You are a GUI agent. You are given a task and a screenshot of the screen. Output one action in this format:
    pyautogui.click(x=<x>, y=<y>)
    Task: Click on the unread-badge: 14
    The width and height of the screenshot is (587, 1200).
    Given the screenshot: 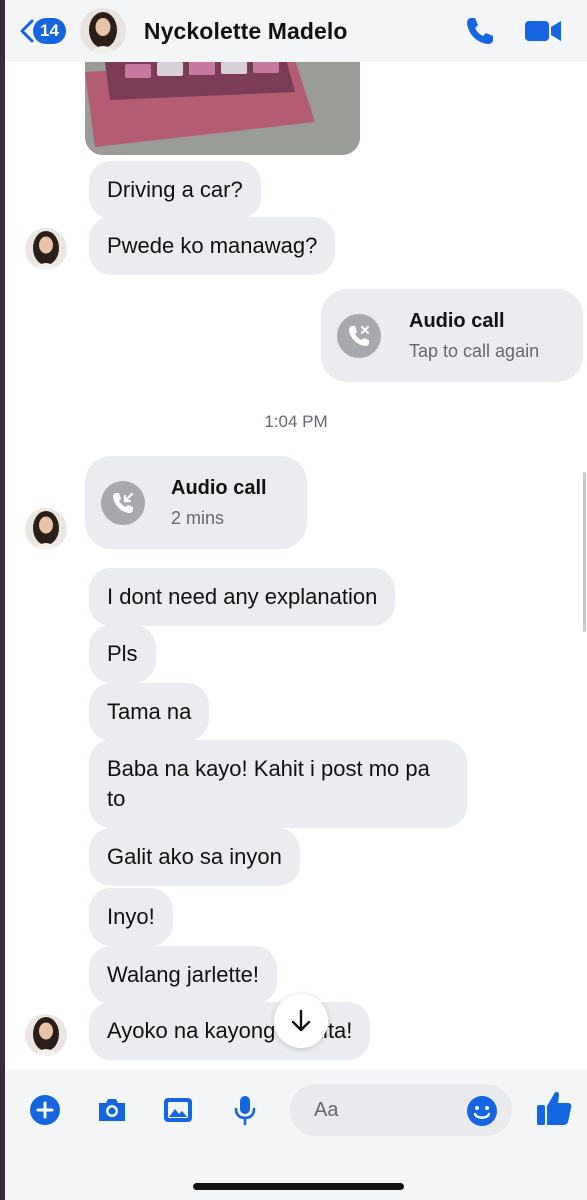 What is the action you would take?
    pyautogui.click(x=49, y=31)
    